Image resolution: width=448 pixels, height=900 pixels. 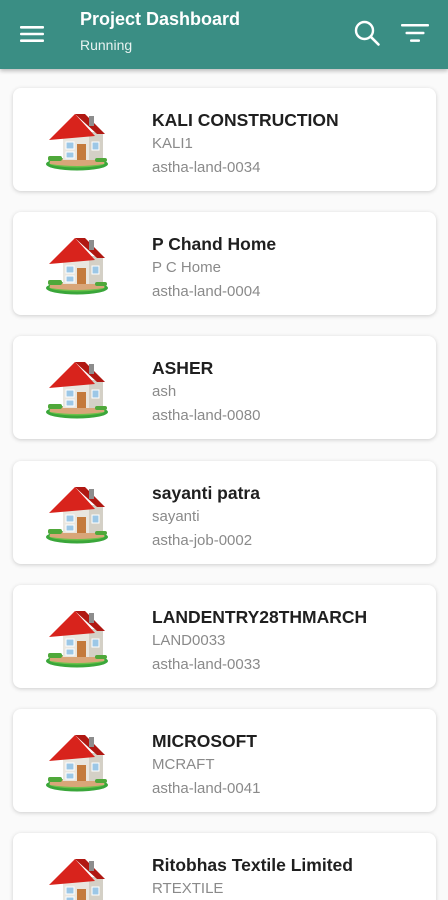 I want to click on project-info: MICROSOFT MCRAFT astha-land-0041, so click(x=290, y=765).